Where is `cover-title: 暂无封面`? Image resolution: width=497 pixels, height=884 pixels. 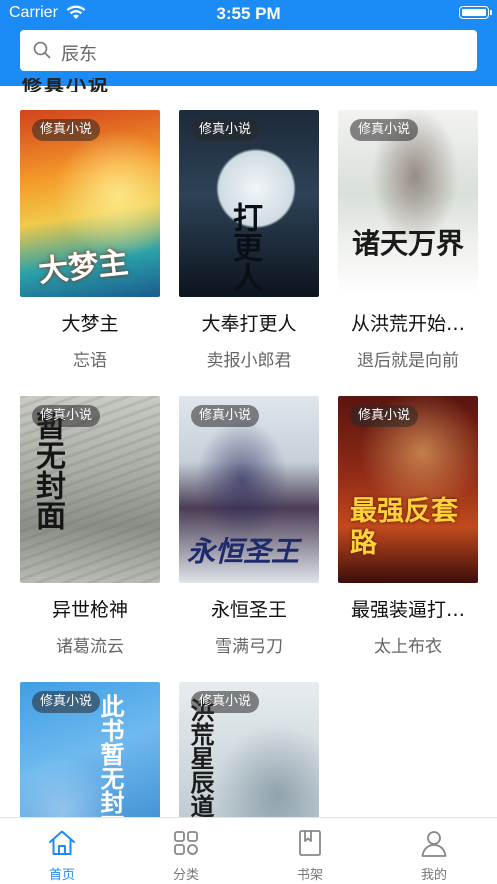 cover-title: 暂无封面 is located at coordinates (47, 470).